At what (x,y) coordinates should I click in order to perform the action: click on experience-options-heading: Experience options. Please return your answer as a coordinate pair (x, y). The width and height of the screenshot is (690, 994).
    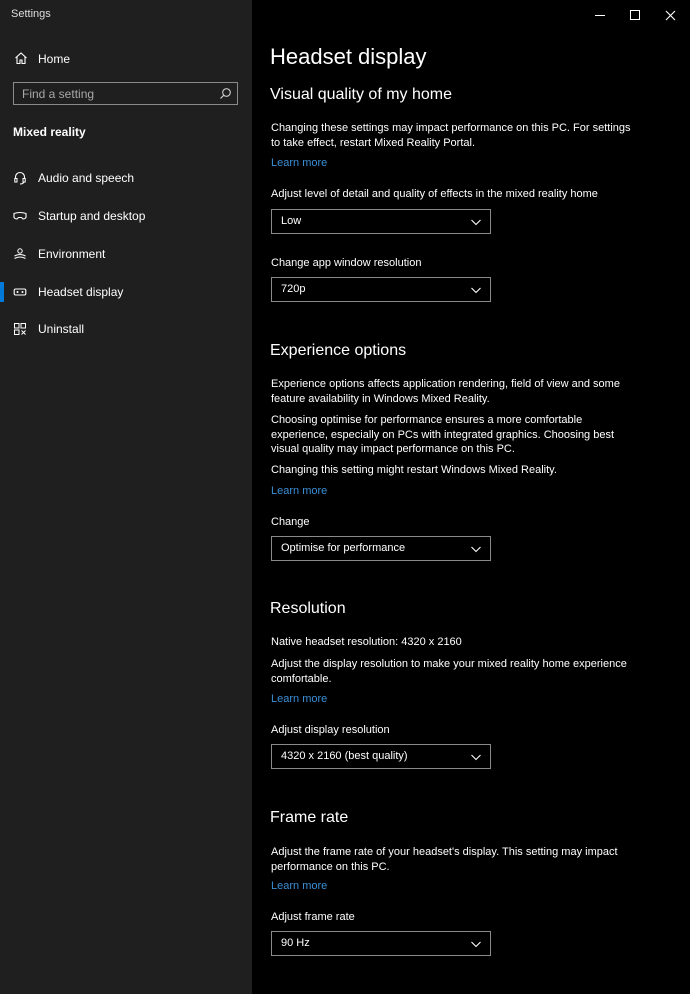
    Looking at the image, I should click on (338, 350).